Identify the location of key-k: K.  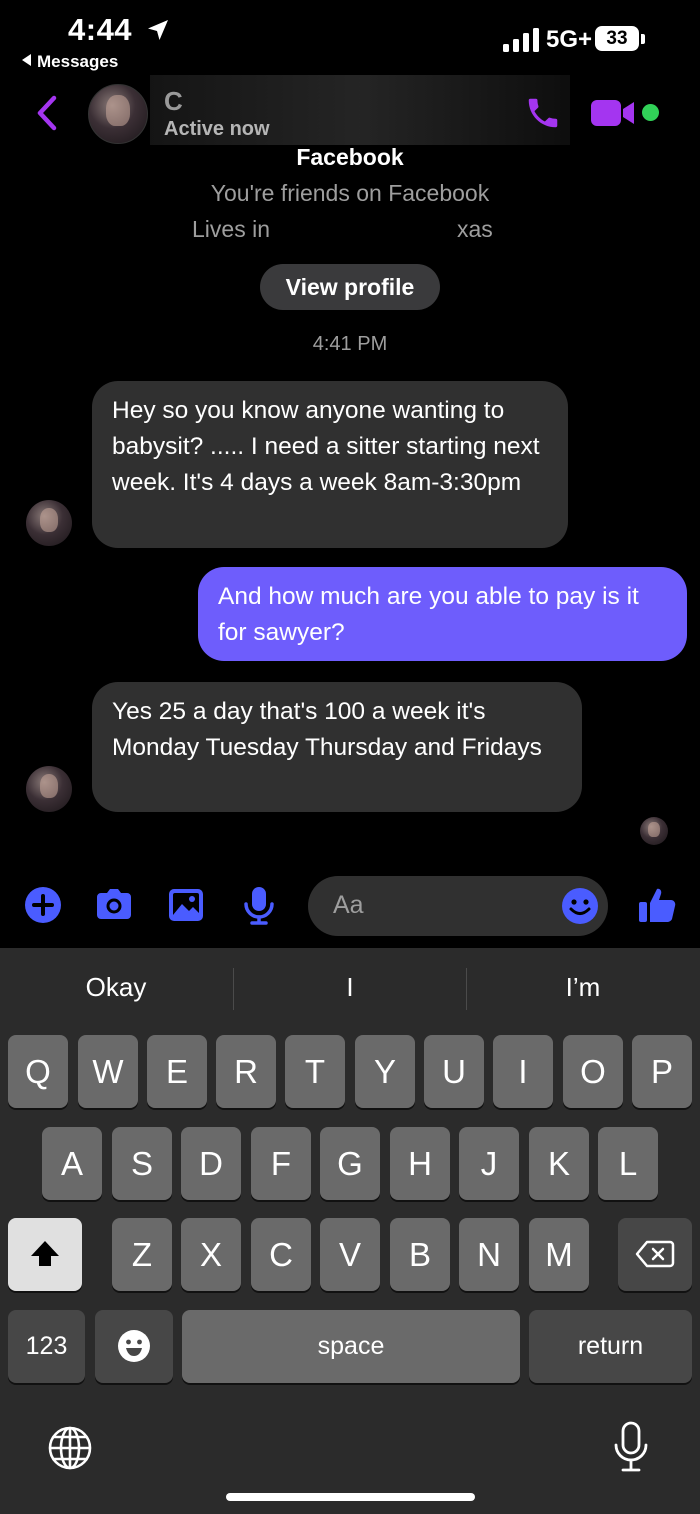
(559, 1163).